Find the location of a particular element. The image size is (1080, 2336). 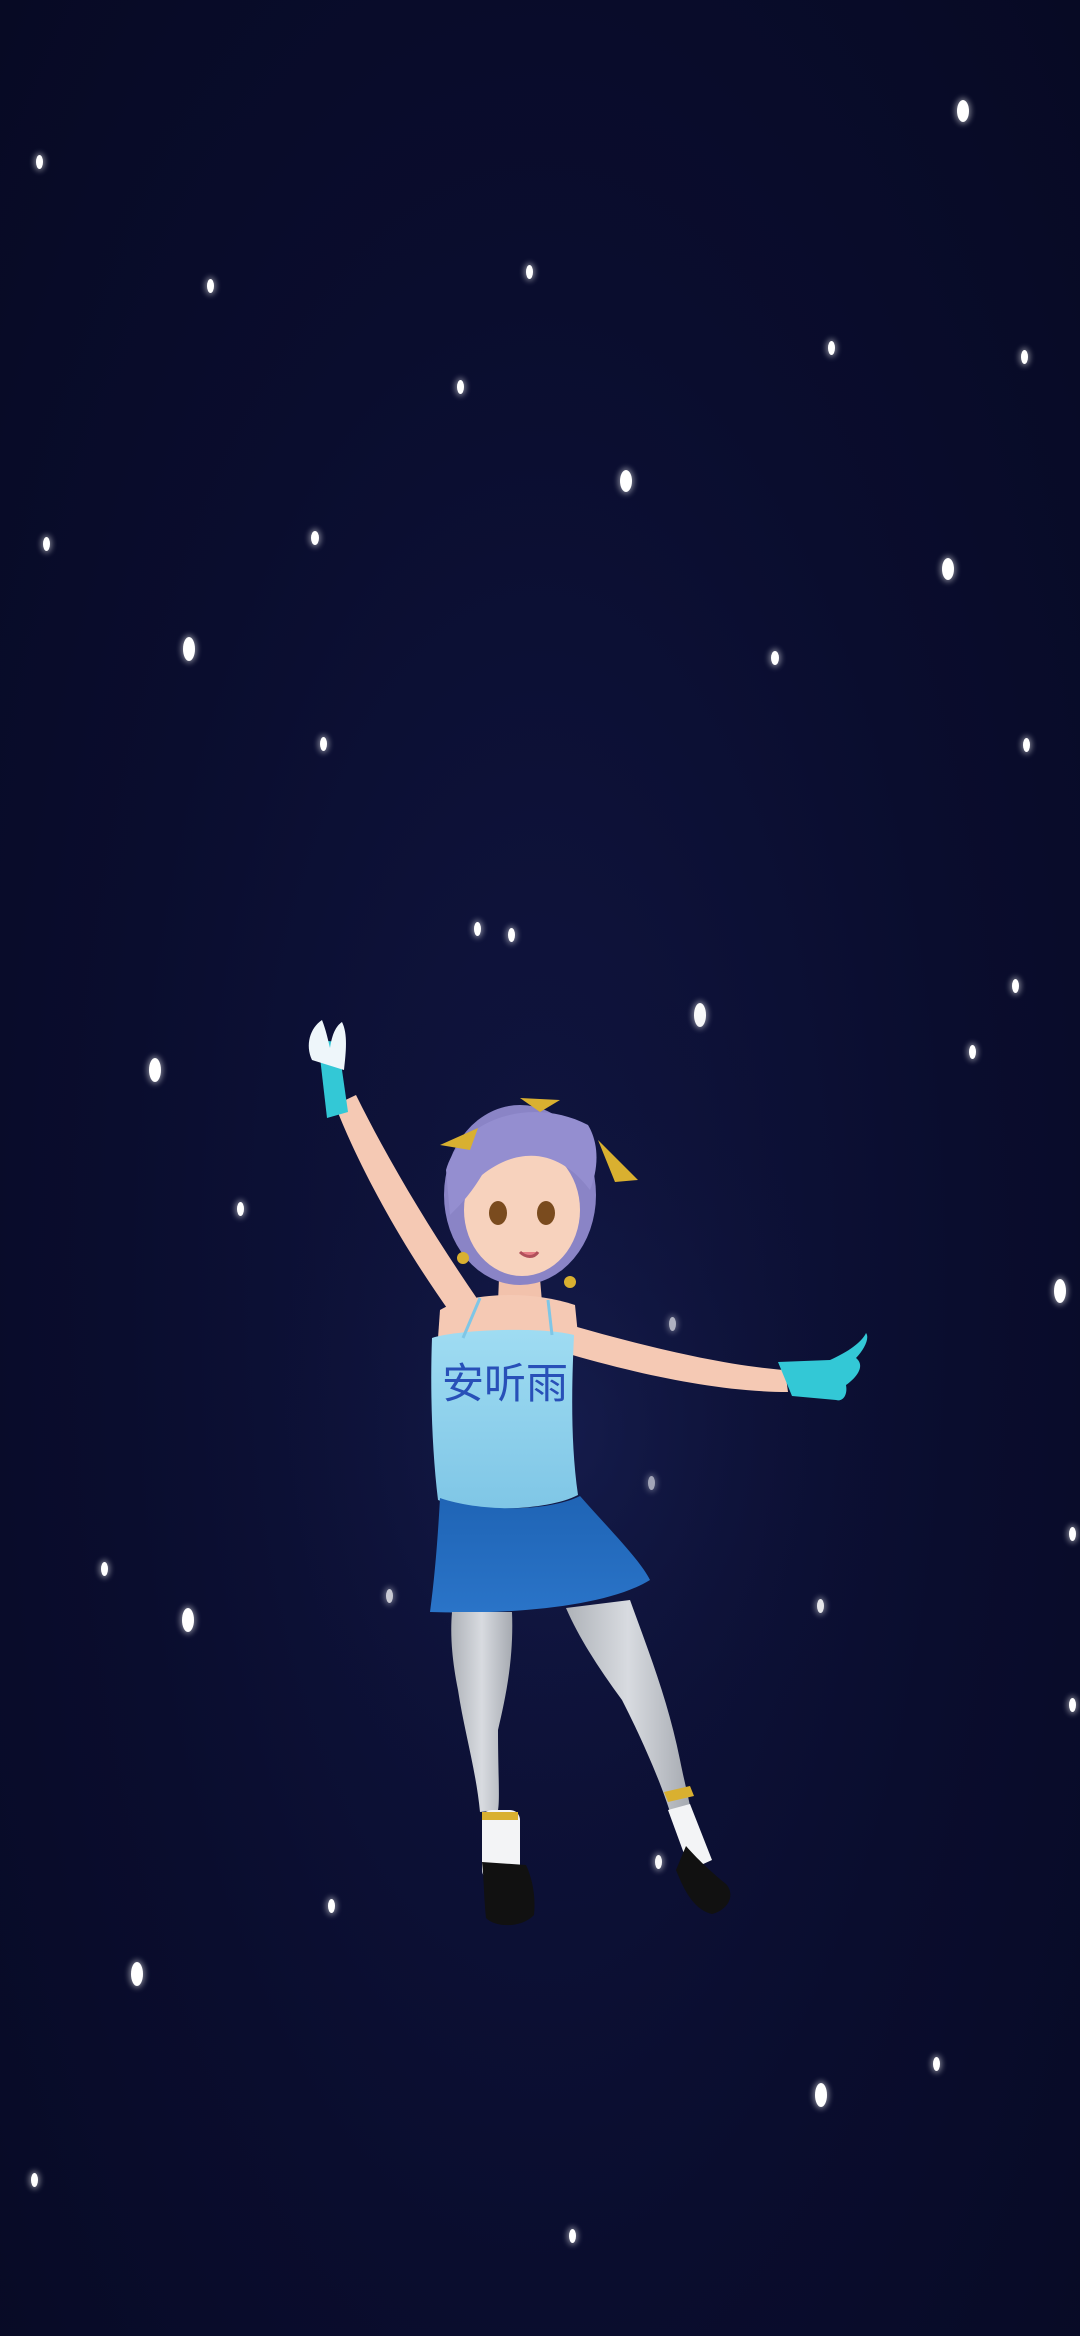

left-anklet is located at coordinates (500, 1816).